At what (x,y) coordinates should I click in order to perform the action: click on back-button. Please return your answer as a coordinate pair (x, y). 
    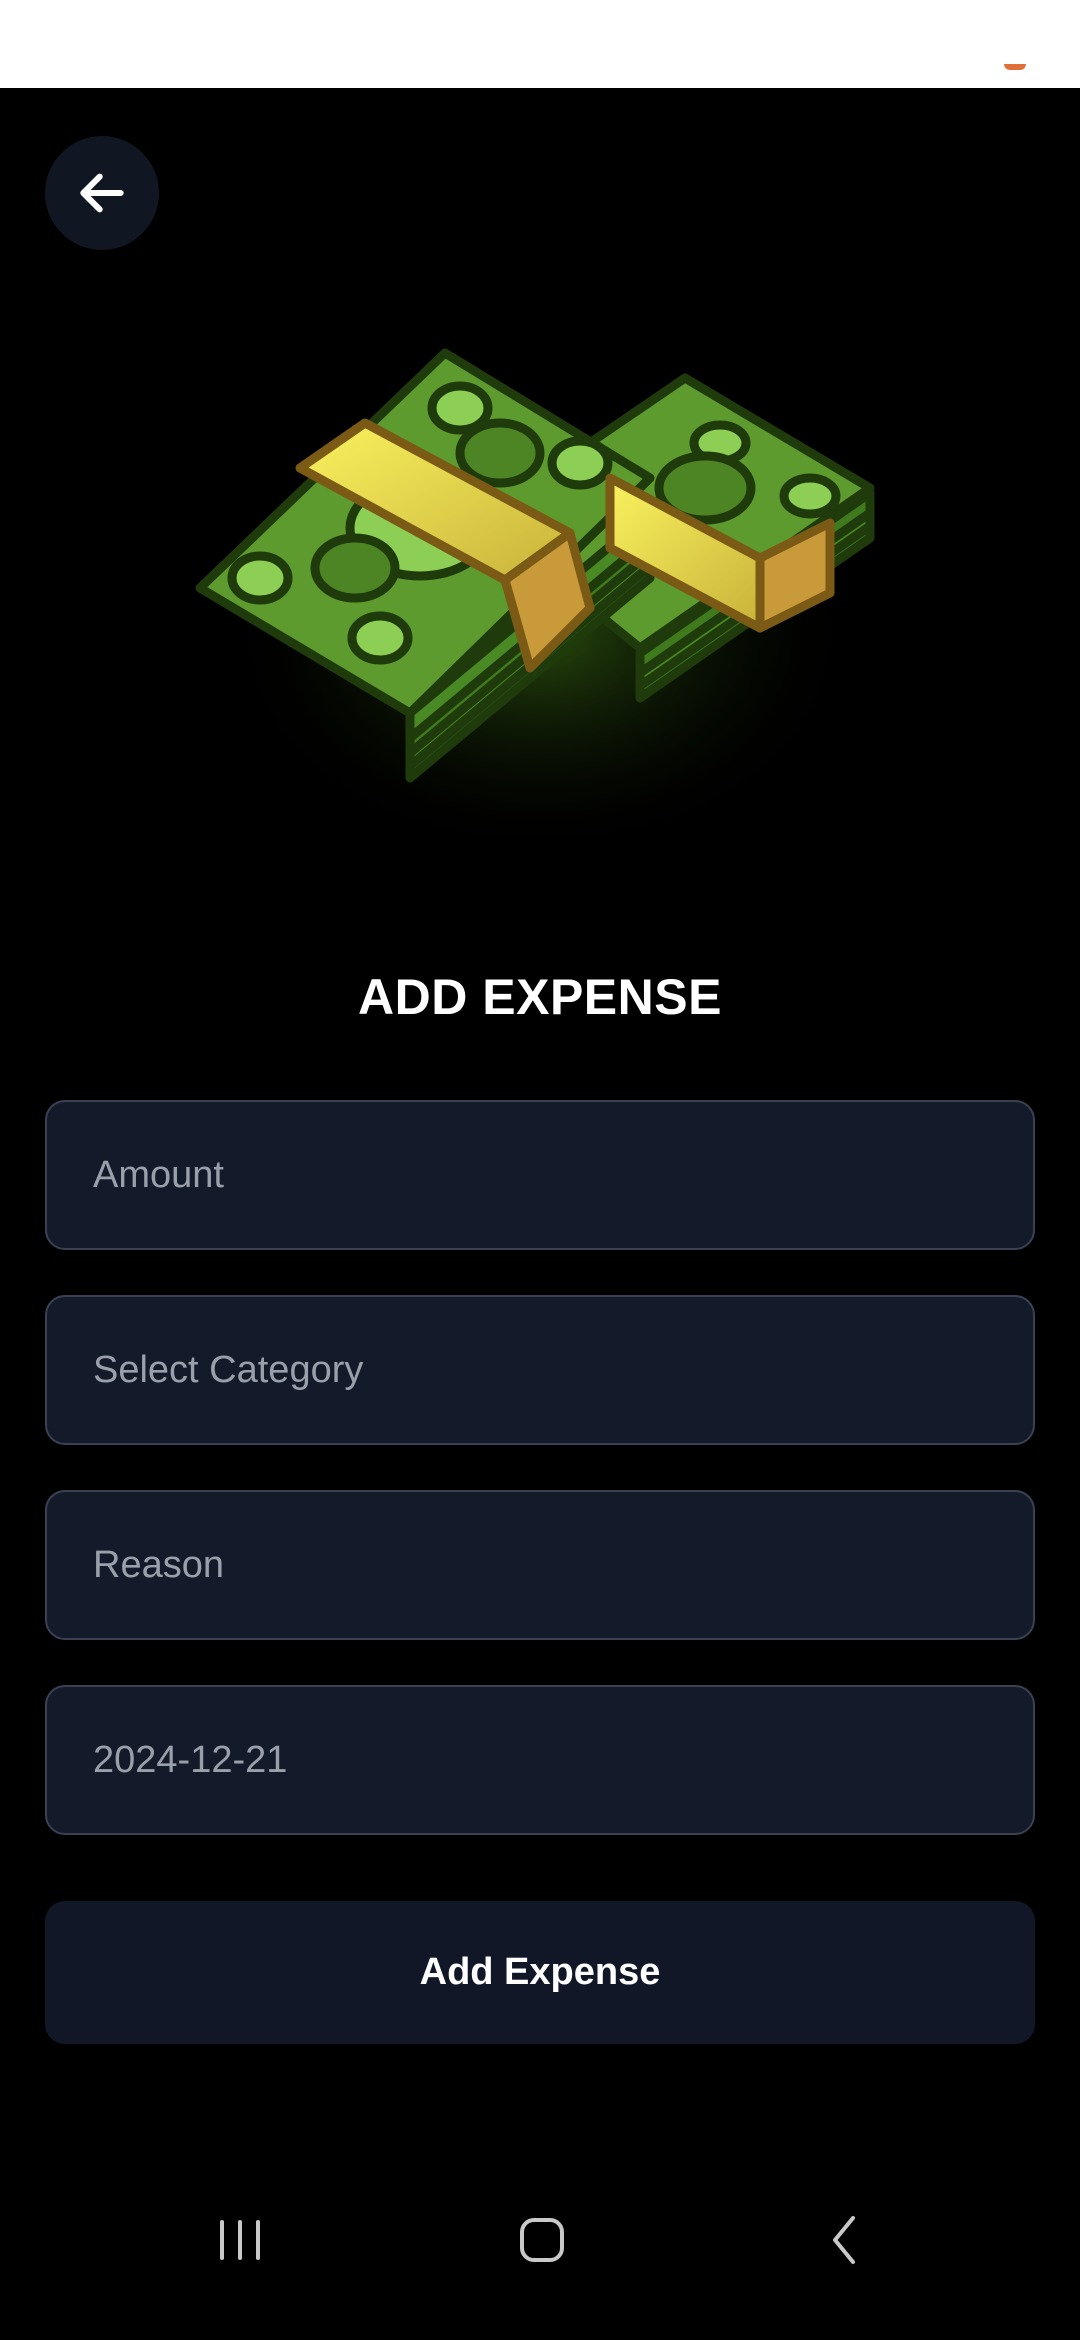
    Looking at the image, I should click on (102, 193).